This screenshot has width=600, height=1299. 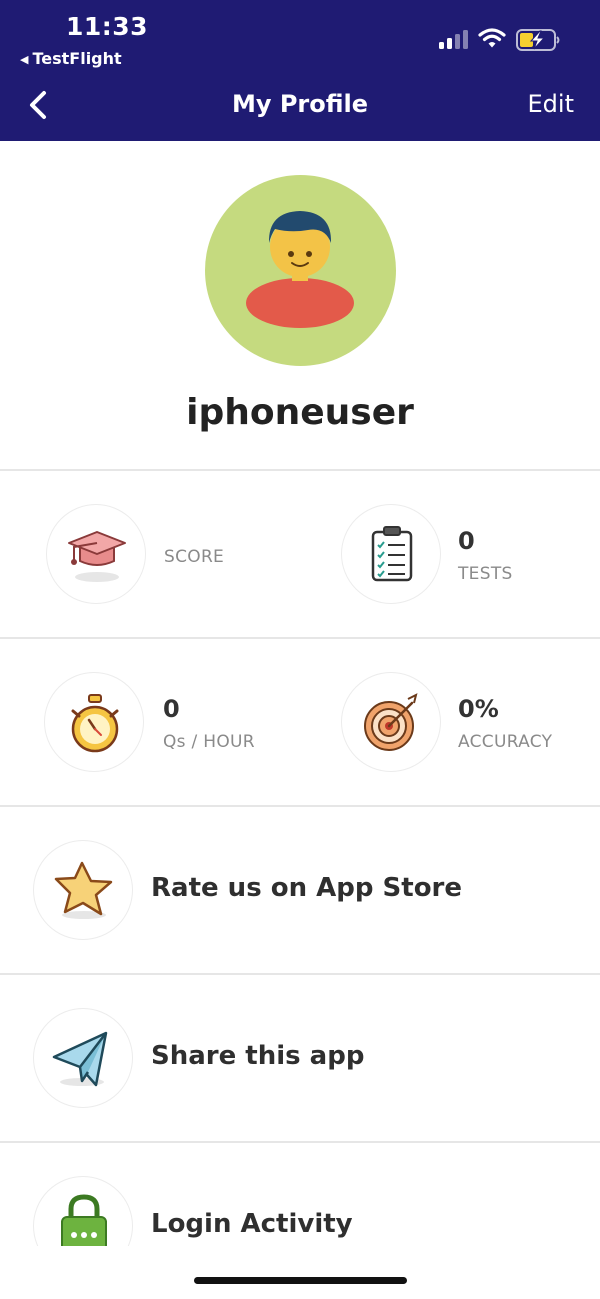 I want to click on lock-icon, so click(x=84, y=1220).